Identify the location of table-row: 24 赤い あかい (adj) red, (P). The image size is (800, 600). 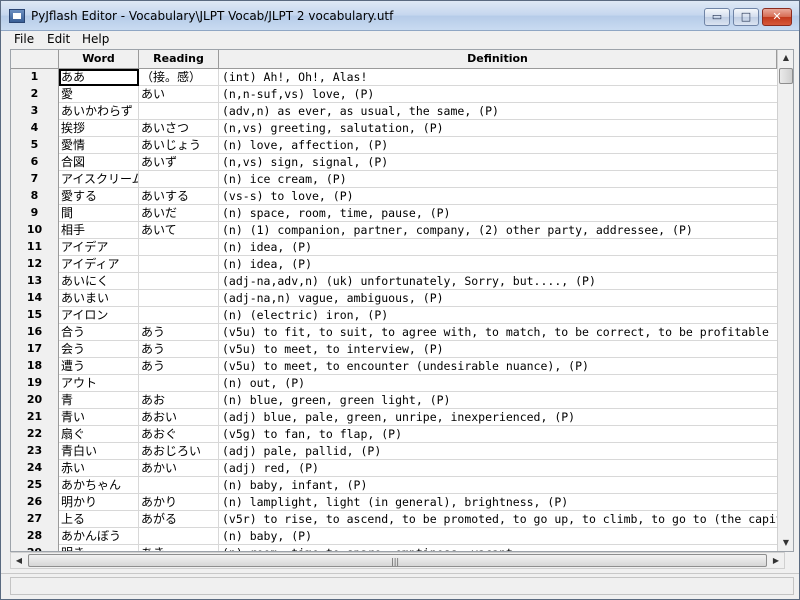
(394, 468).